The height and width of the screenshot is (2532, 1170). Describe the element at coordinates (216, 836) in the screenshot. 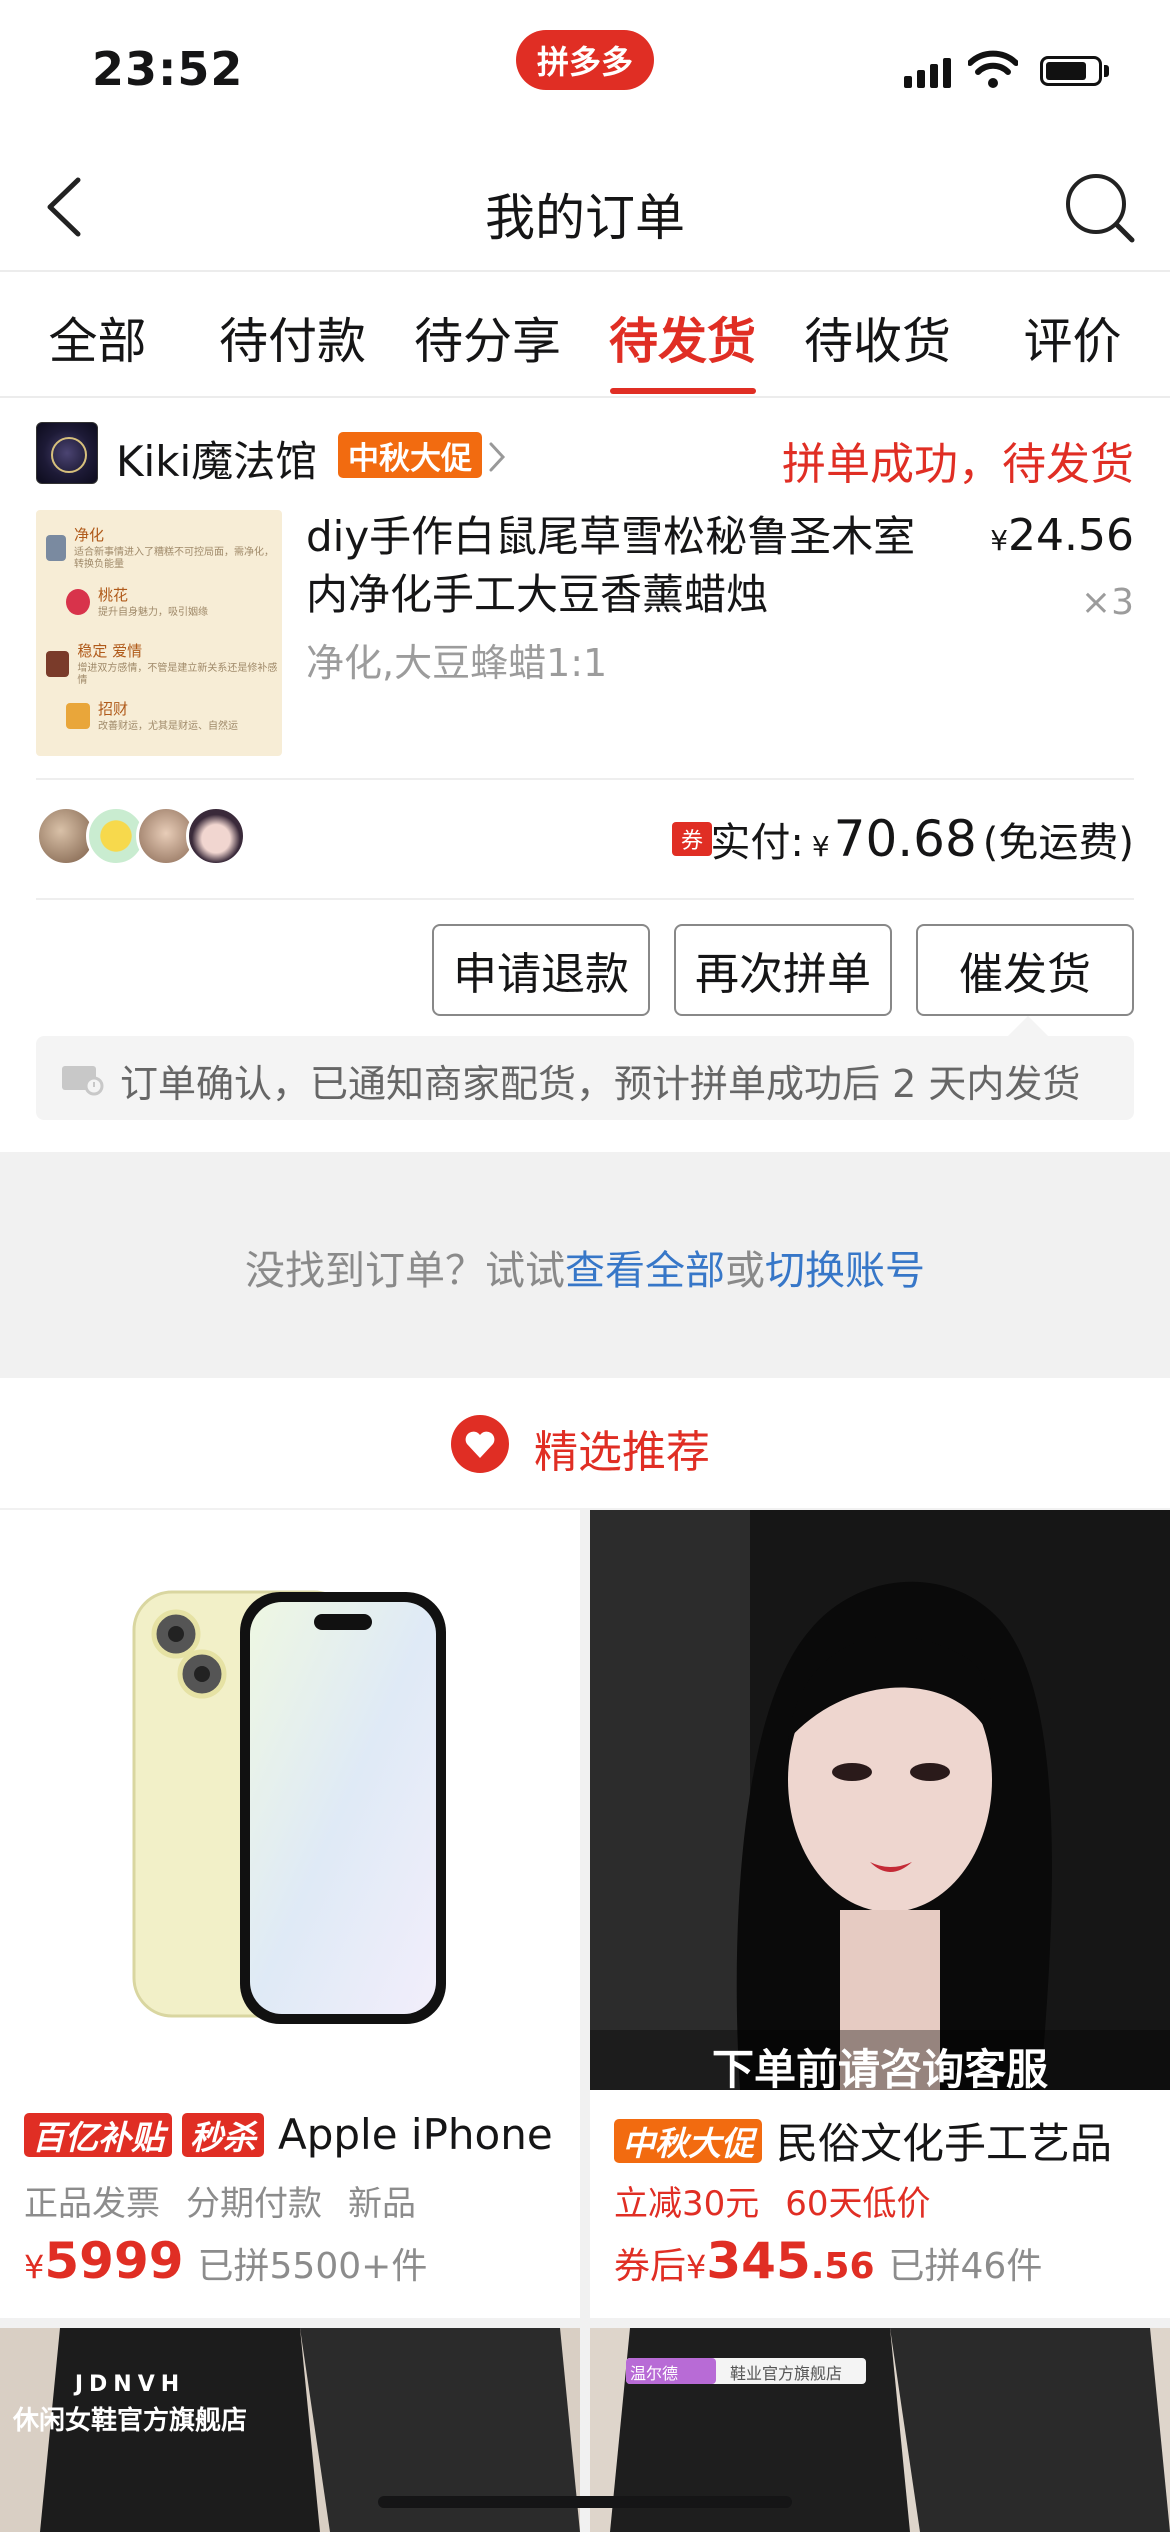

I see `avatar` at that location.